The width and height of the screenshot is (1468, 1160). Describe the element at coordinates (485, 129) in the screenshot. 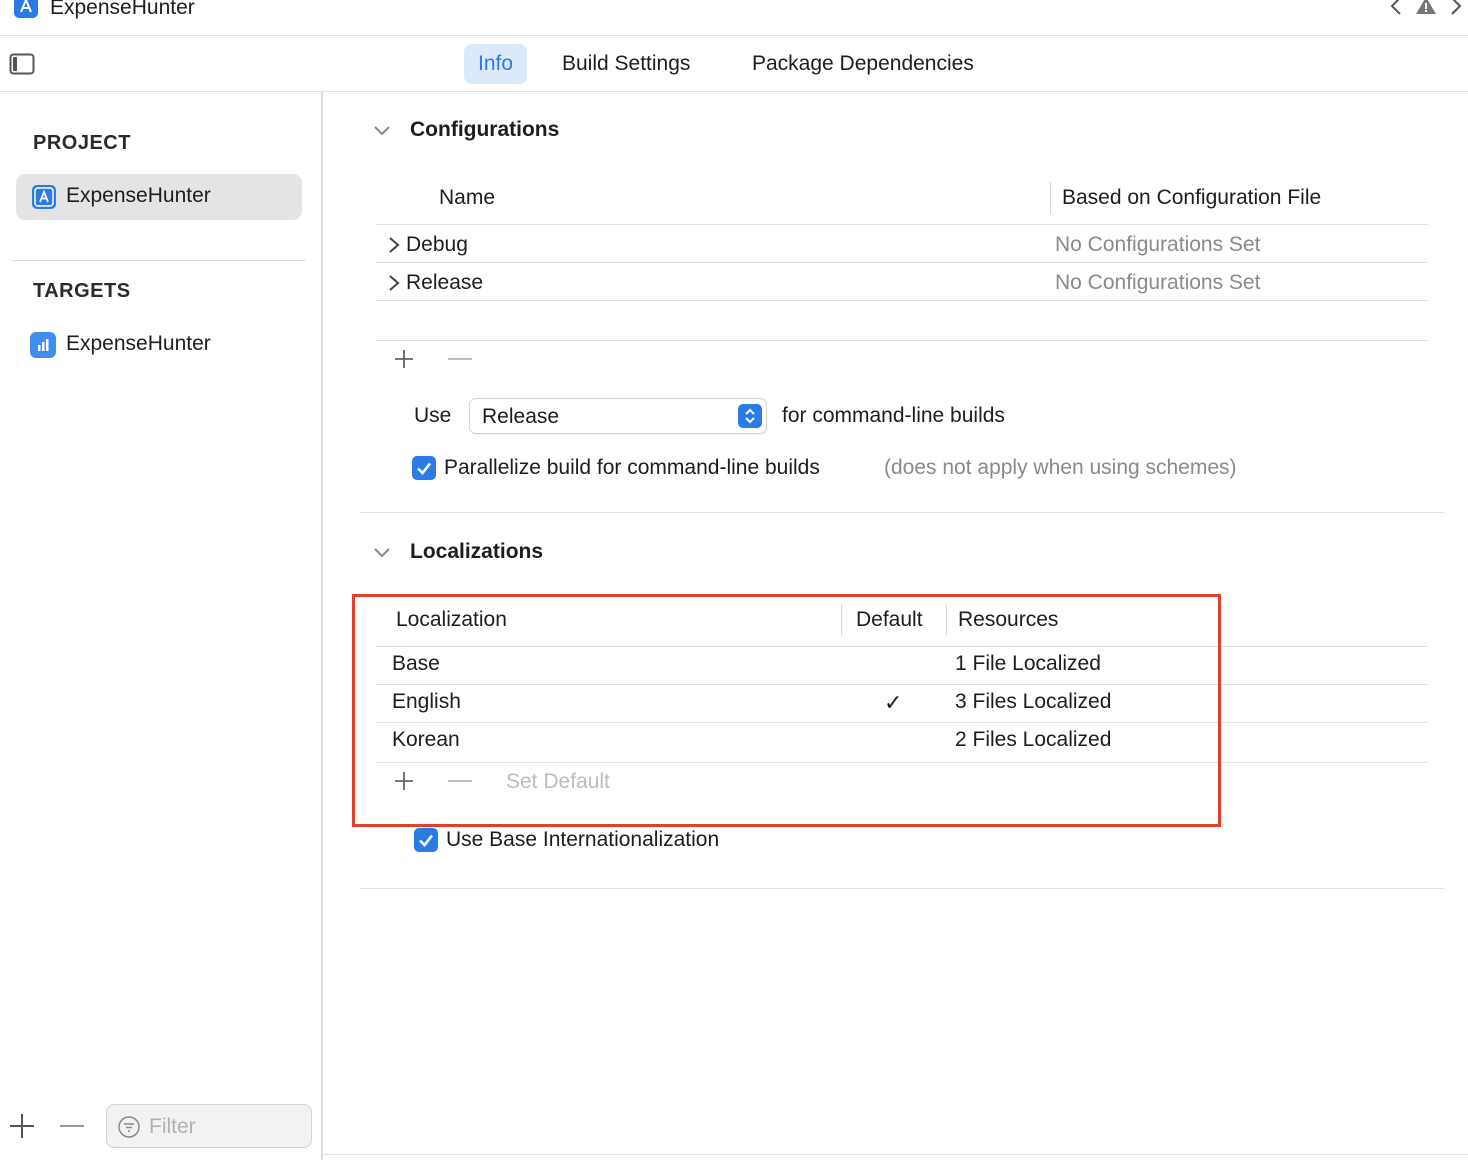

I see `configurations-title: Configurations` at that location.